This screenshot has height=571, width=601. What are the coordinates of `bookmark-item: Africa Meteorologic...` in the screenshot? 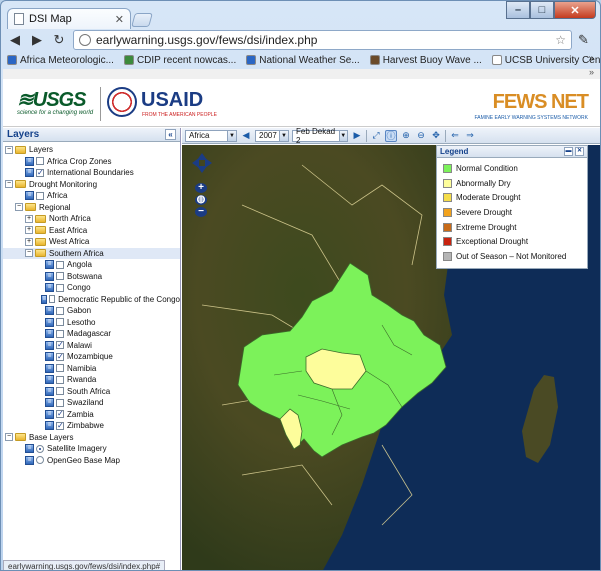 It's located at (60, 60).